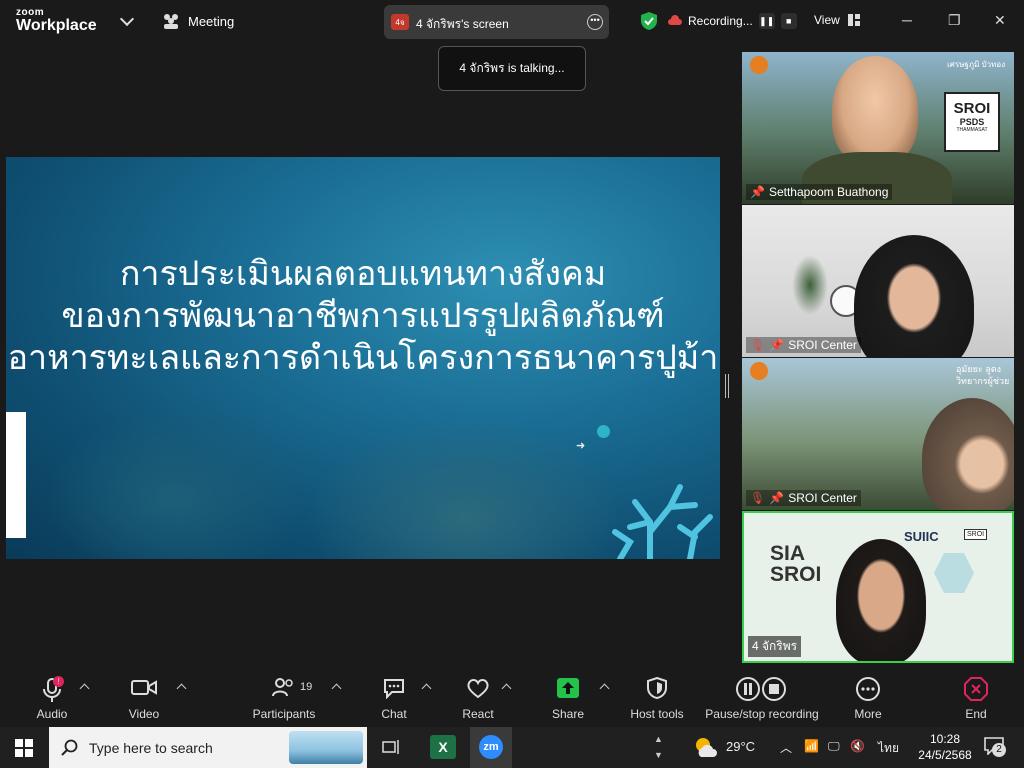 The height and width of the screenshot is (768, 1024). What do you see at coordinates (478, 689) in the screenshot?
I see `heart-icon` at bounding box center [478, 689].